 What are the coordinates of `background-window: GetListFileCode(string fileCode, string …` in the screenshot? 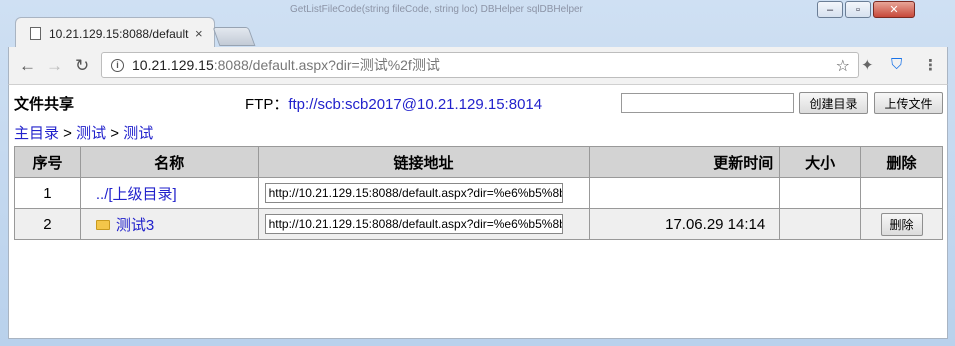 It's located at (530, 11).